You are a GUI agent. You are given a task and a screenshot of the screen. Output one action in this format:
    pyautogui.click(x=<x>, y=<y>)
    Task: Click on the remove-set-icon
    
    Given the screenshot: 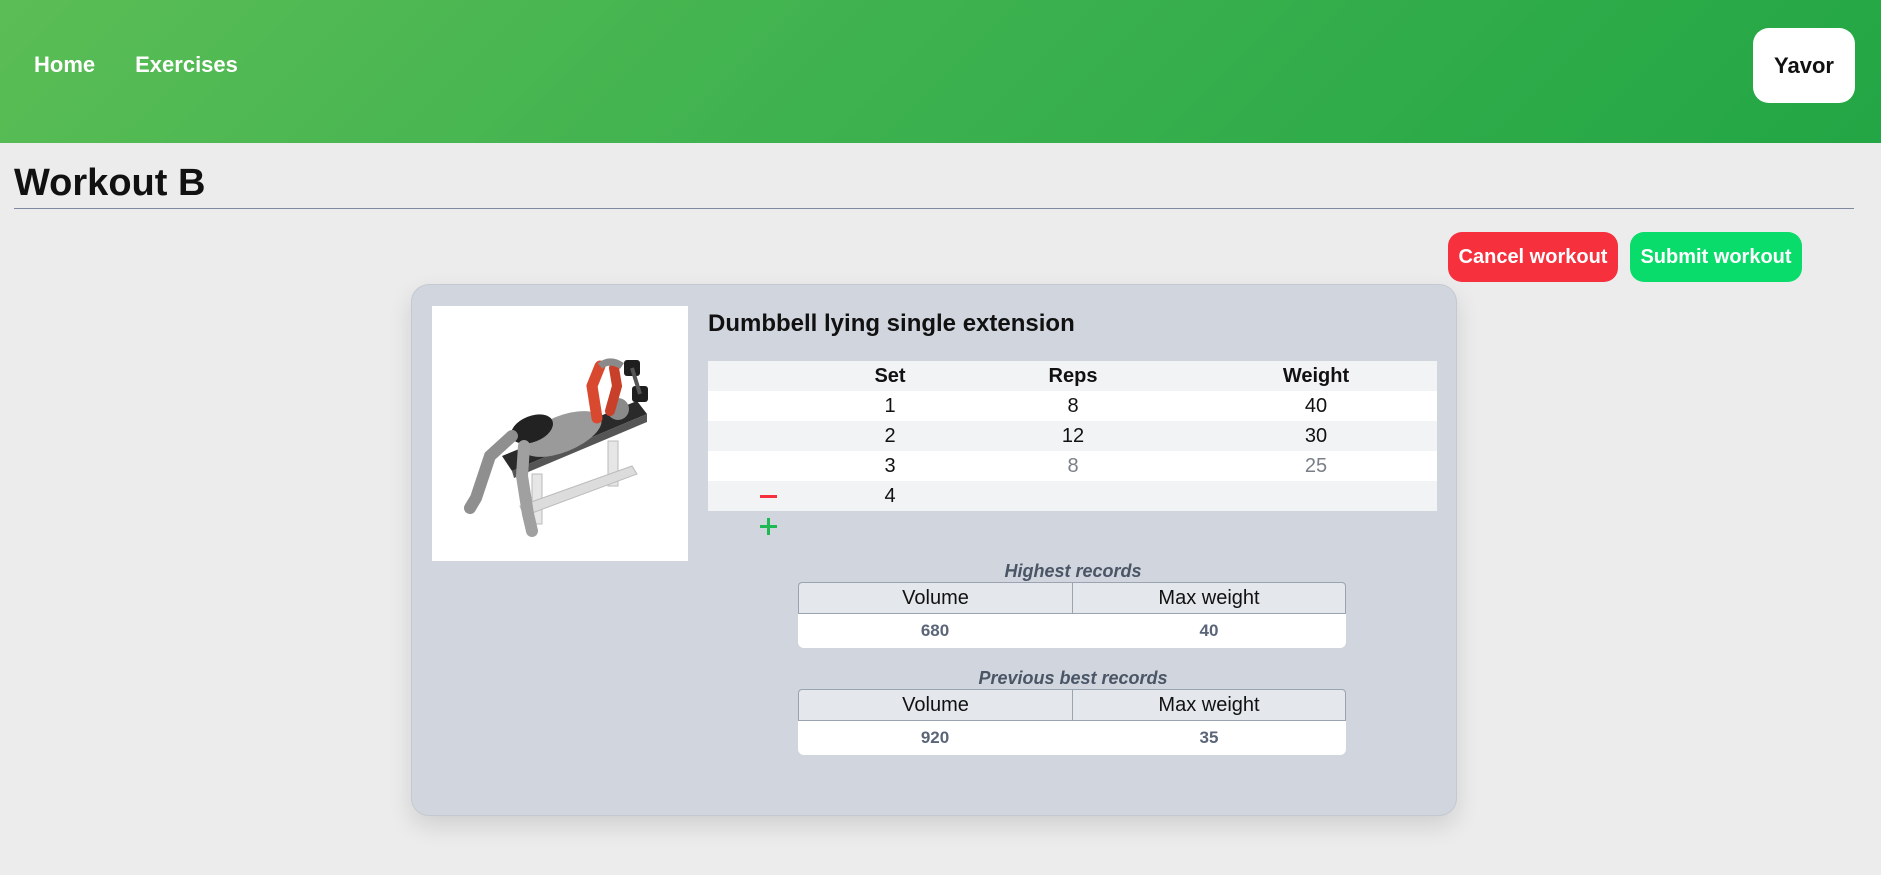 What is the action you would take?
    pyautogui.click(x=768, y=496)
    